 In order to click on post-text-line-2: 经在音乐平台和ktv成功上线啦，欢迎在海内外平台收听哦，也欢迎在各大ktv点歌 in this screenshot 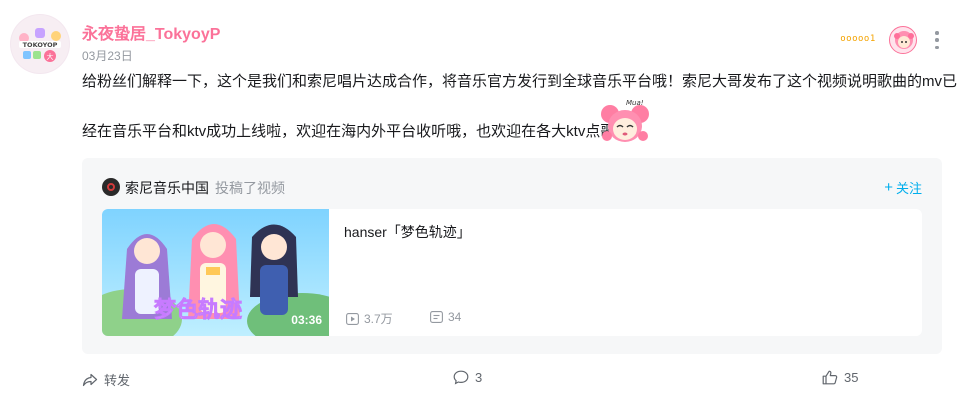, I will do `click(349, 131)`.